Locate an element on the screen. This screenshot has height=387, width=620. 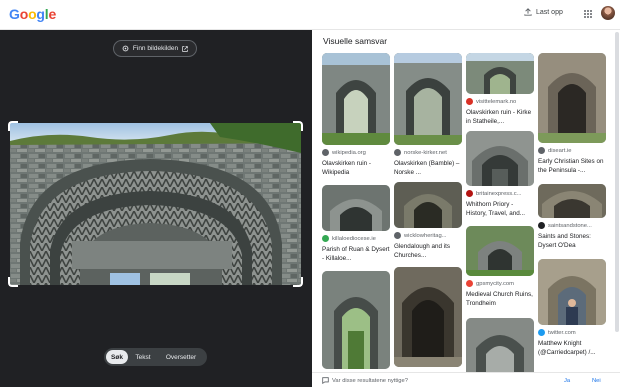
top-bar: Google Last opp is located at coordinates (310, 15).